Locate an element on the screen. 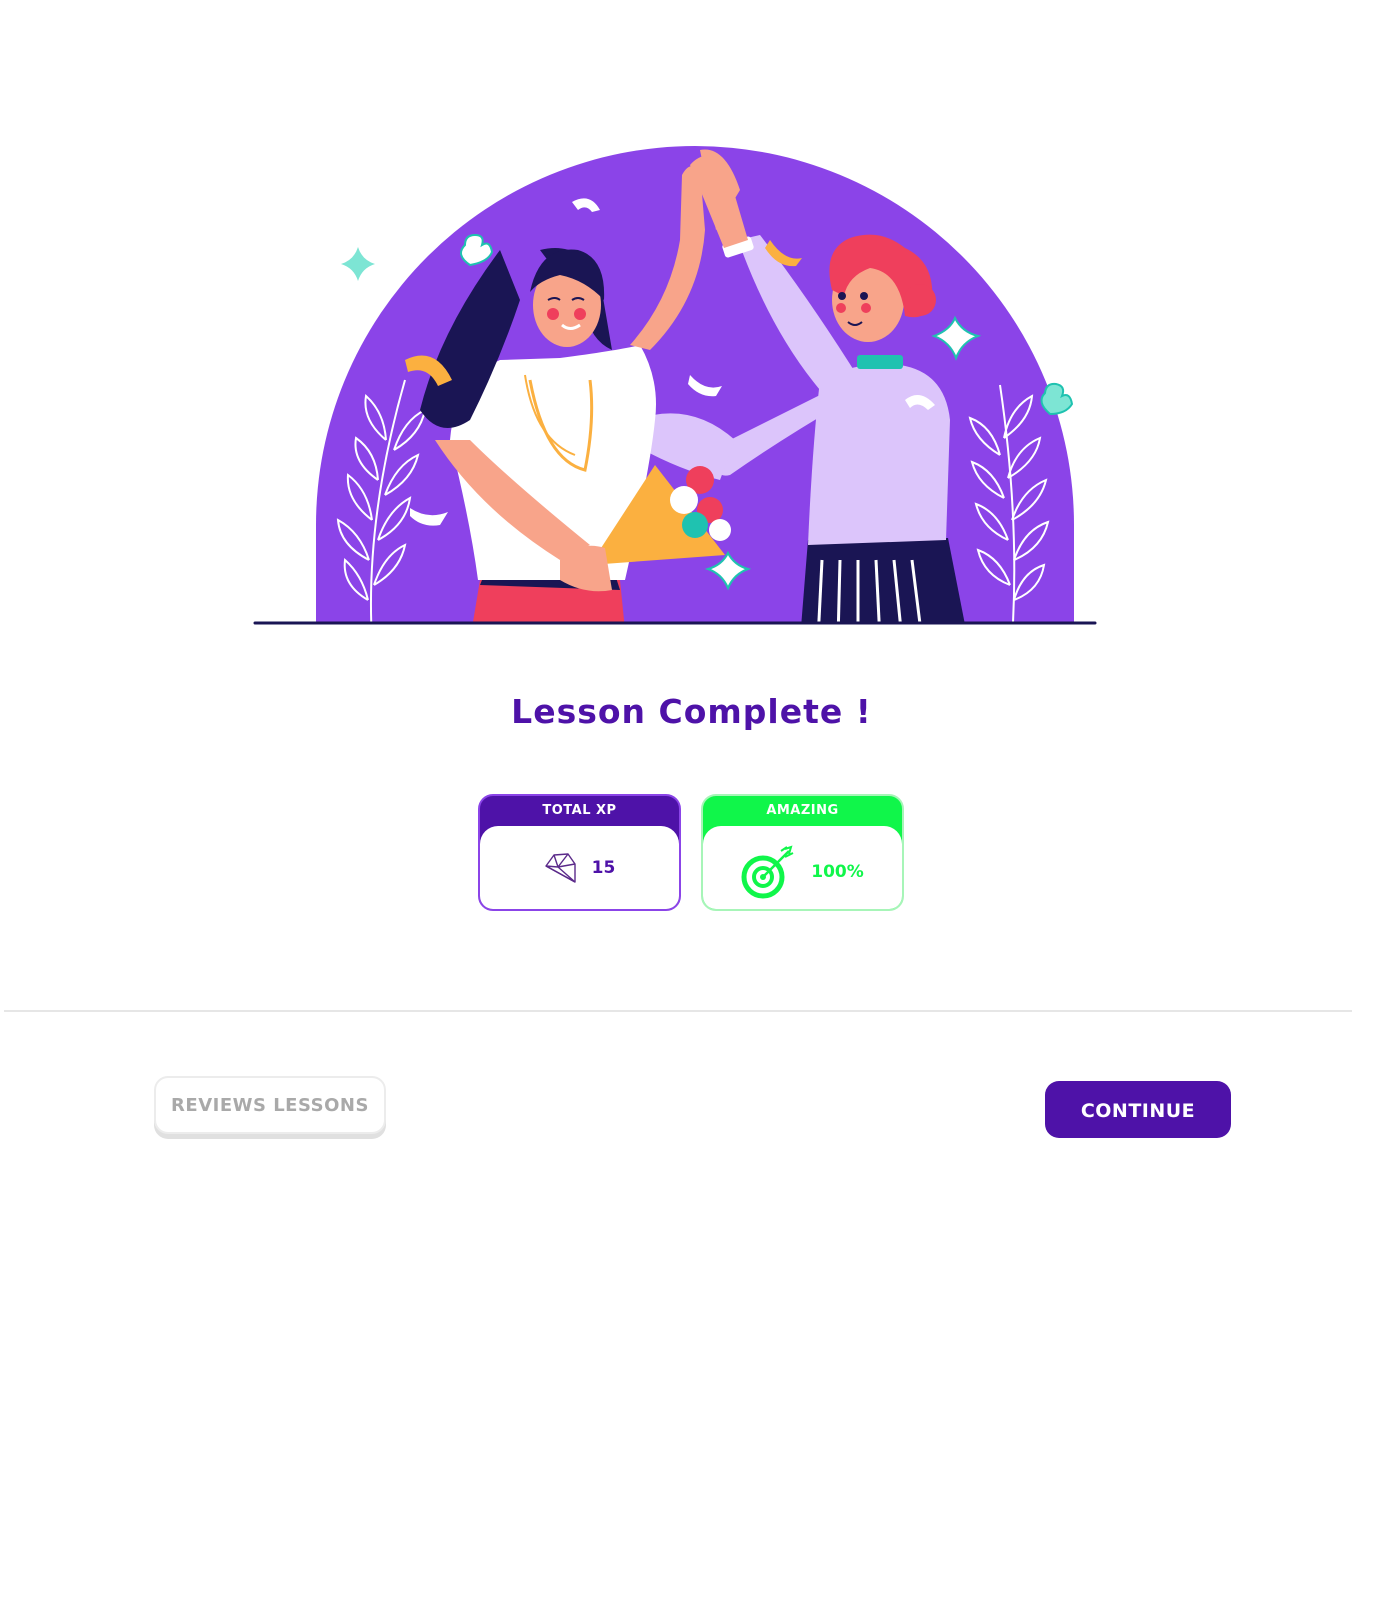 The height and width of the screenshot is (1600, 1383). heart-icon is located at coordinates (1057, 399).